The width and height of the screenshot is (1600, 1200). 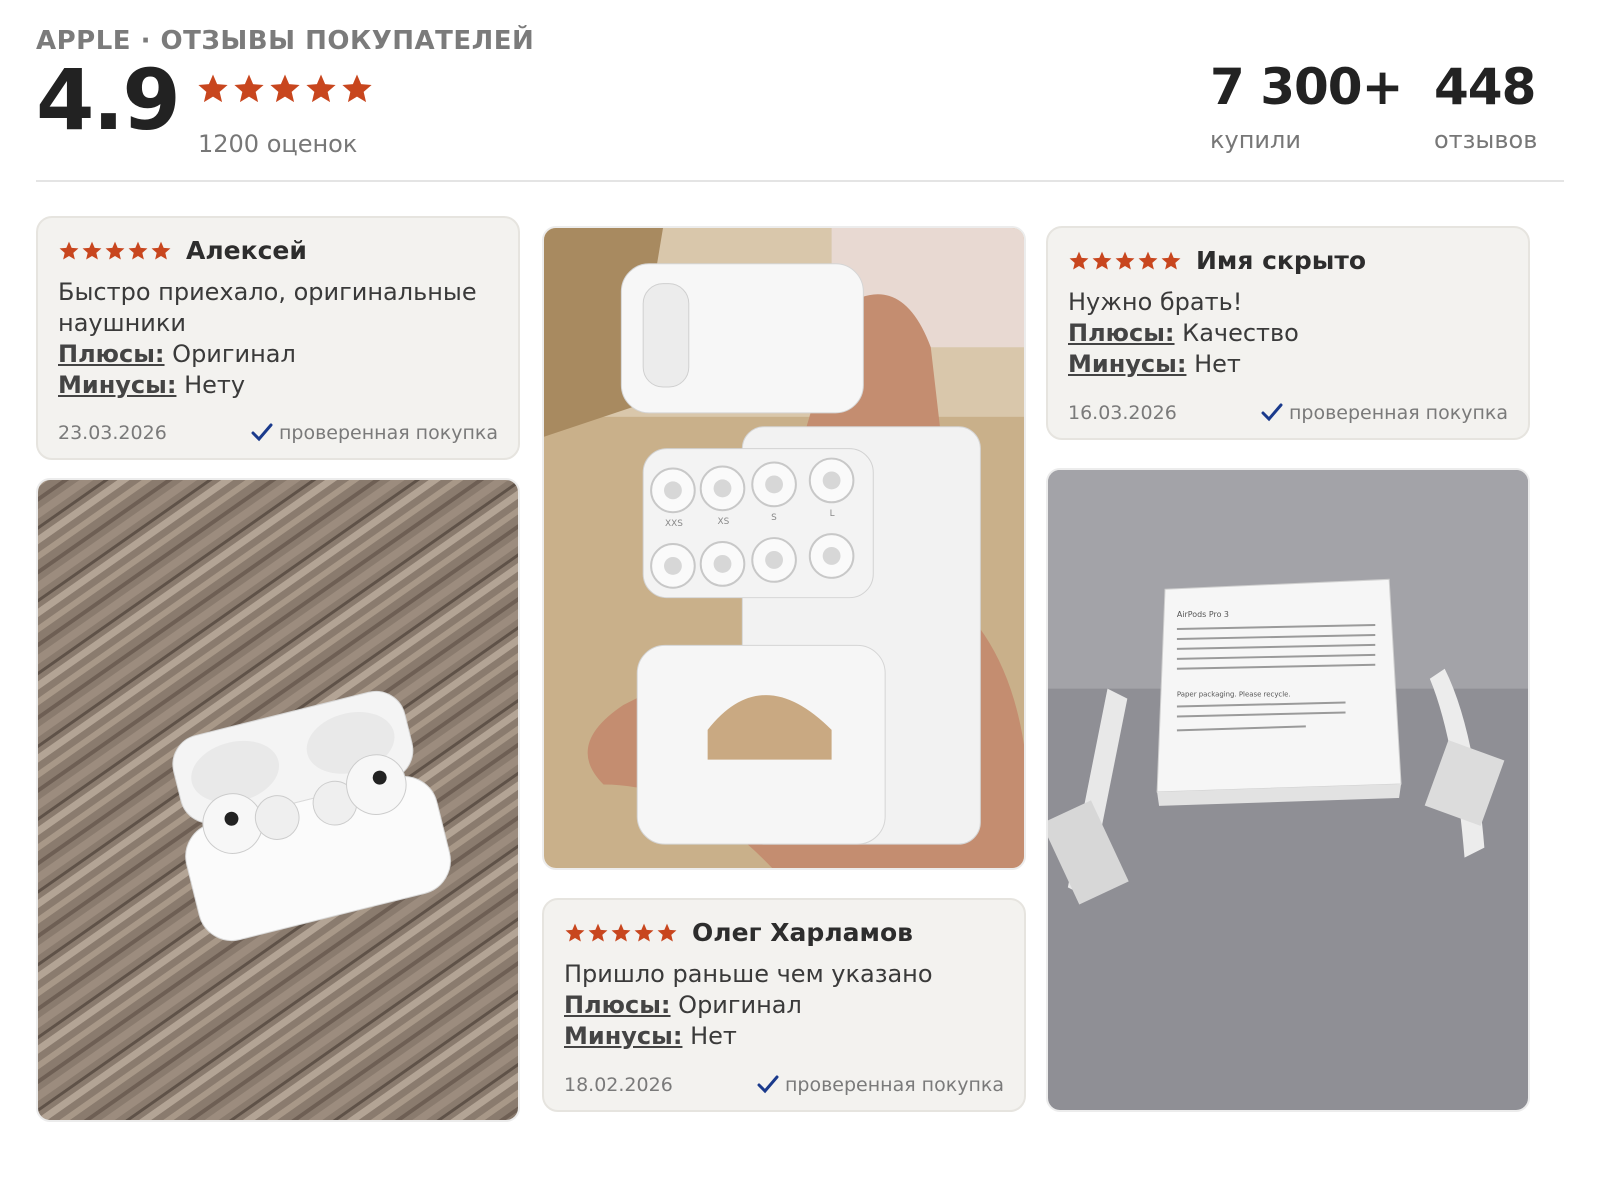 What do you see at coordinates (724, 522) in the screenshot?
I see `tip-size-label: XS` at bounding box center [724, 522].